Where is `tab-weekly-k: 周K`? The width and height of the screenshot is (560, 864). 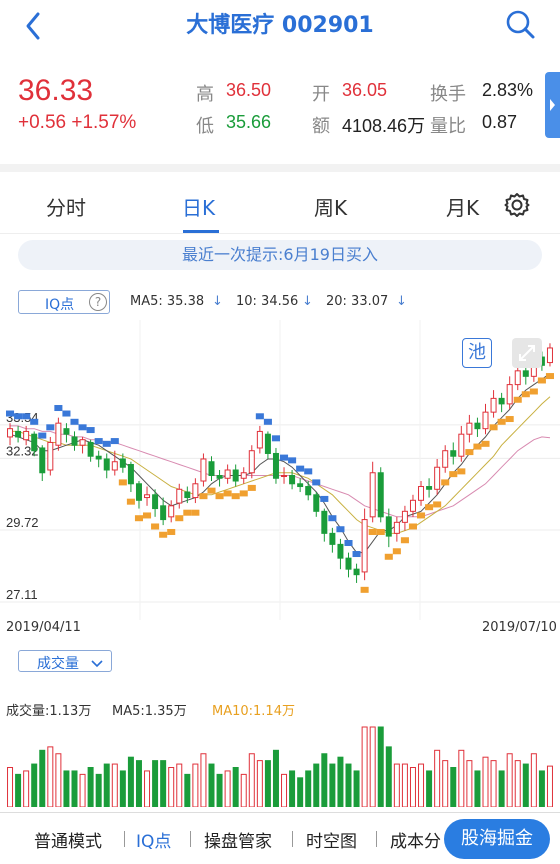 tab-weekly-k: 周K is located at coordinates (330, 206).